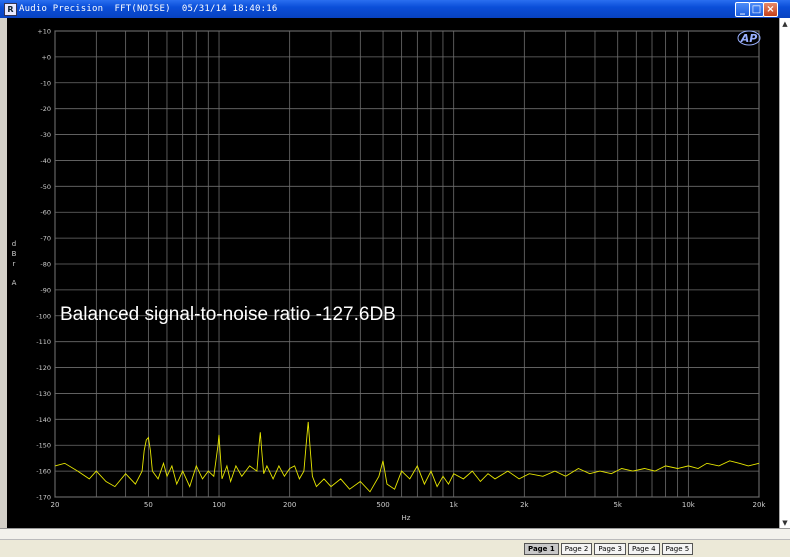  Describe the element at coordinates (617, 505) in the screenshot. I see `x-tick-label: 5k` at that location.